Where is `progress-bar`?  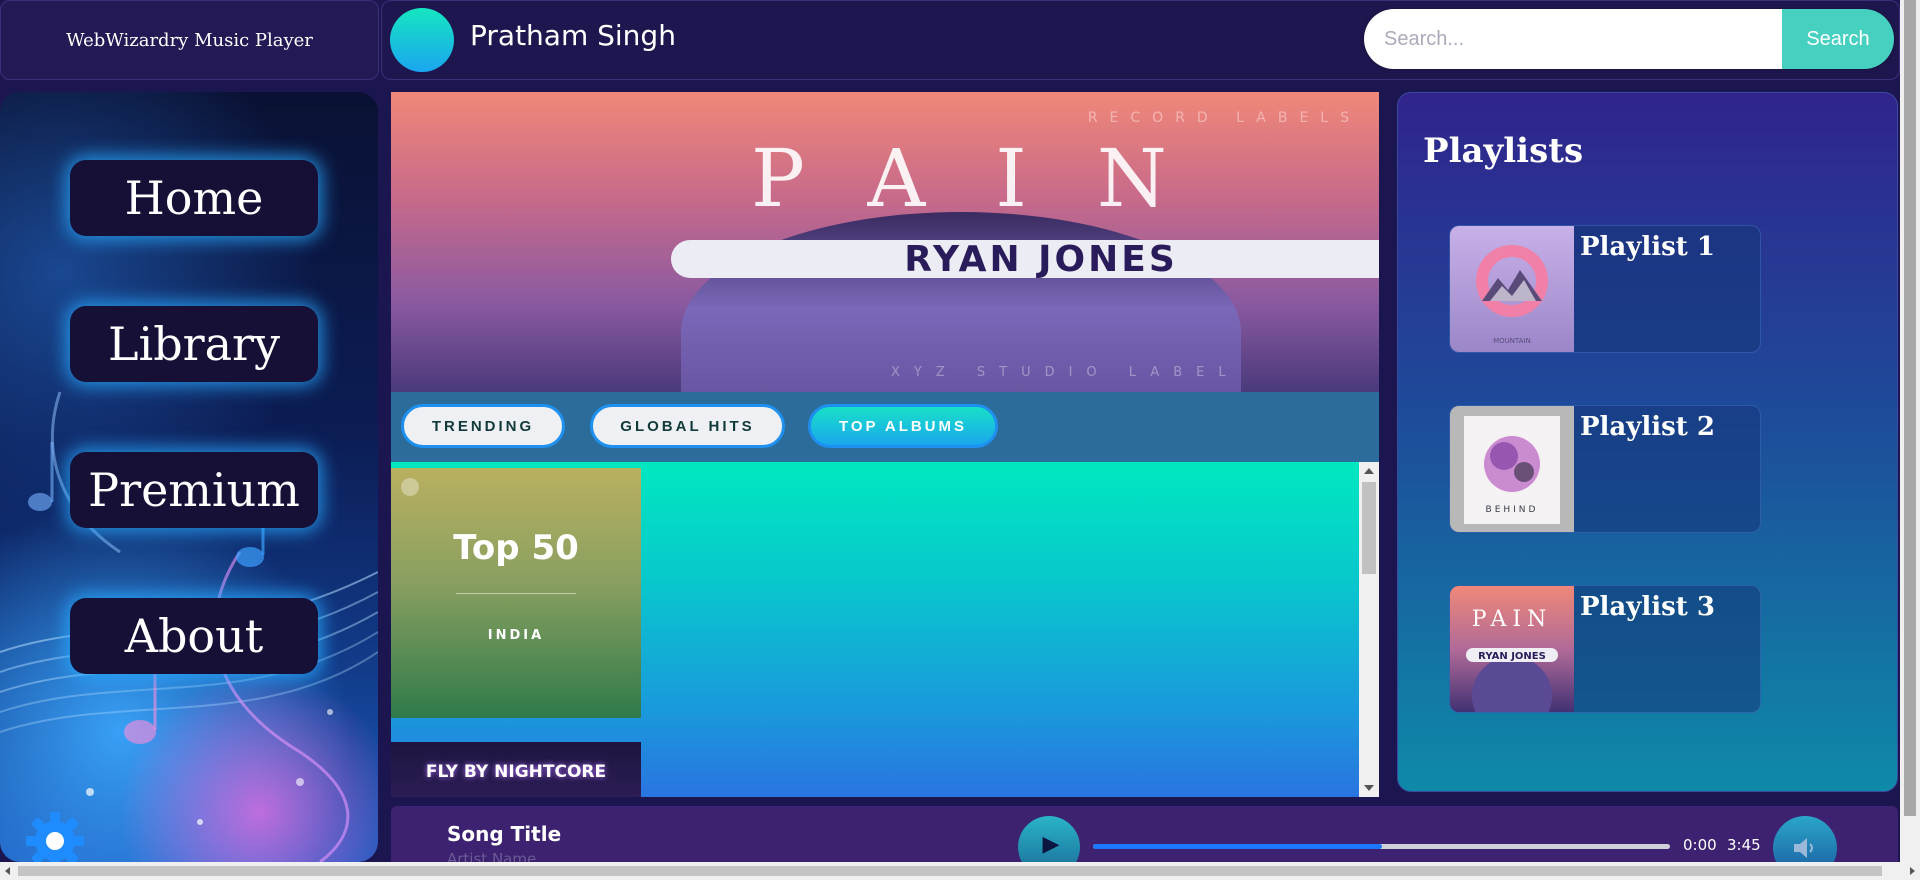
progress-bar is located at coordinates (1381, 846).